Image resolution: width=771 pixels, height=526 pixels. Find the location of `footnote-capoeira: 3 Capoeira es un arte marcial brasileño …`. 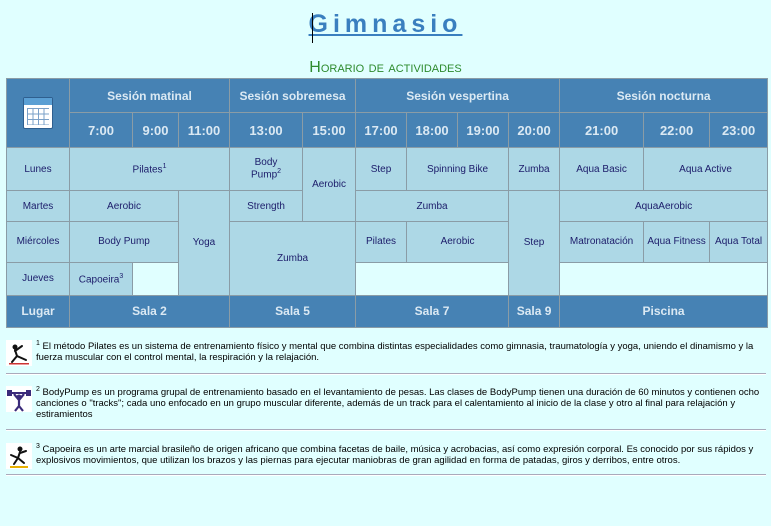

footnote-capoeira: 3 Capoeira es un arte marcial brasileño … is located at coordinates (386, 456).